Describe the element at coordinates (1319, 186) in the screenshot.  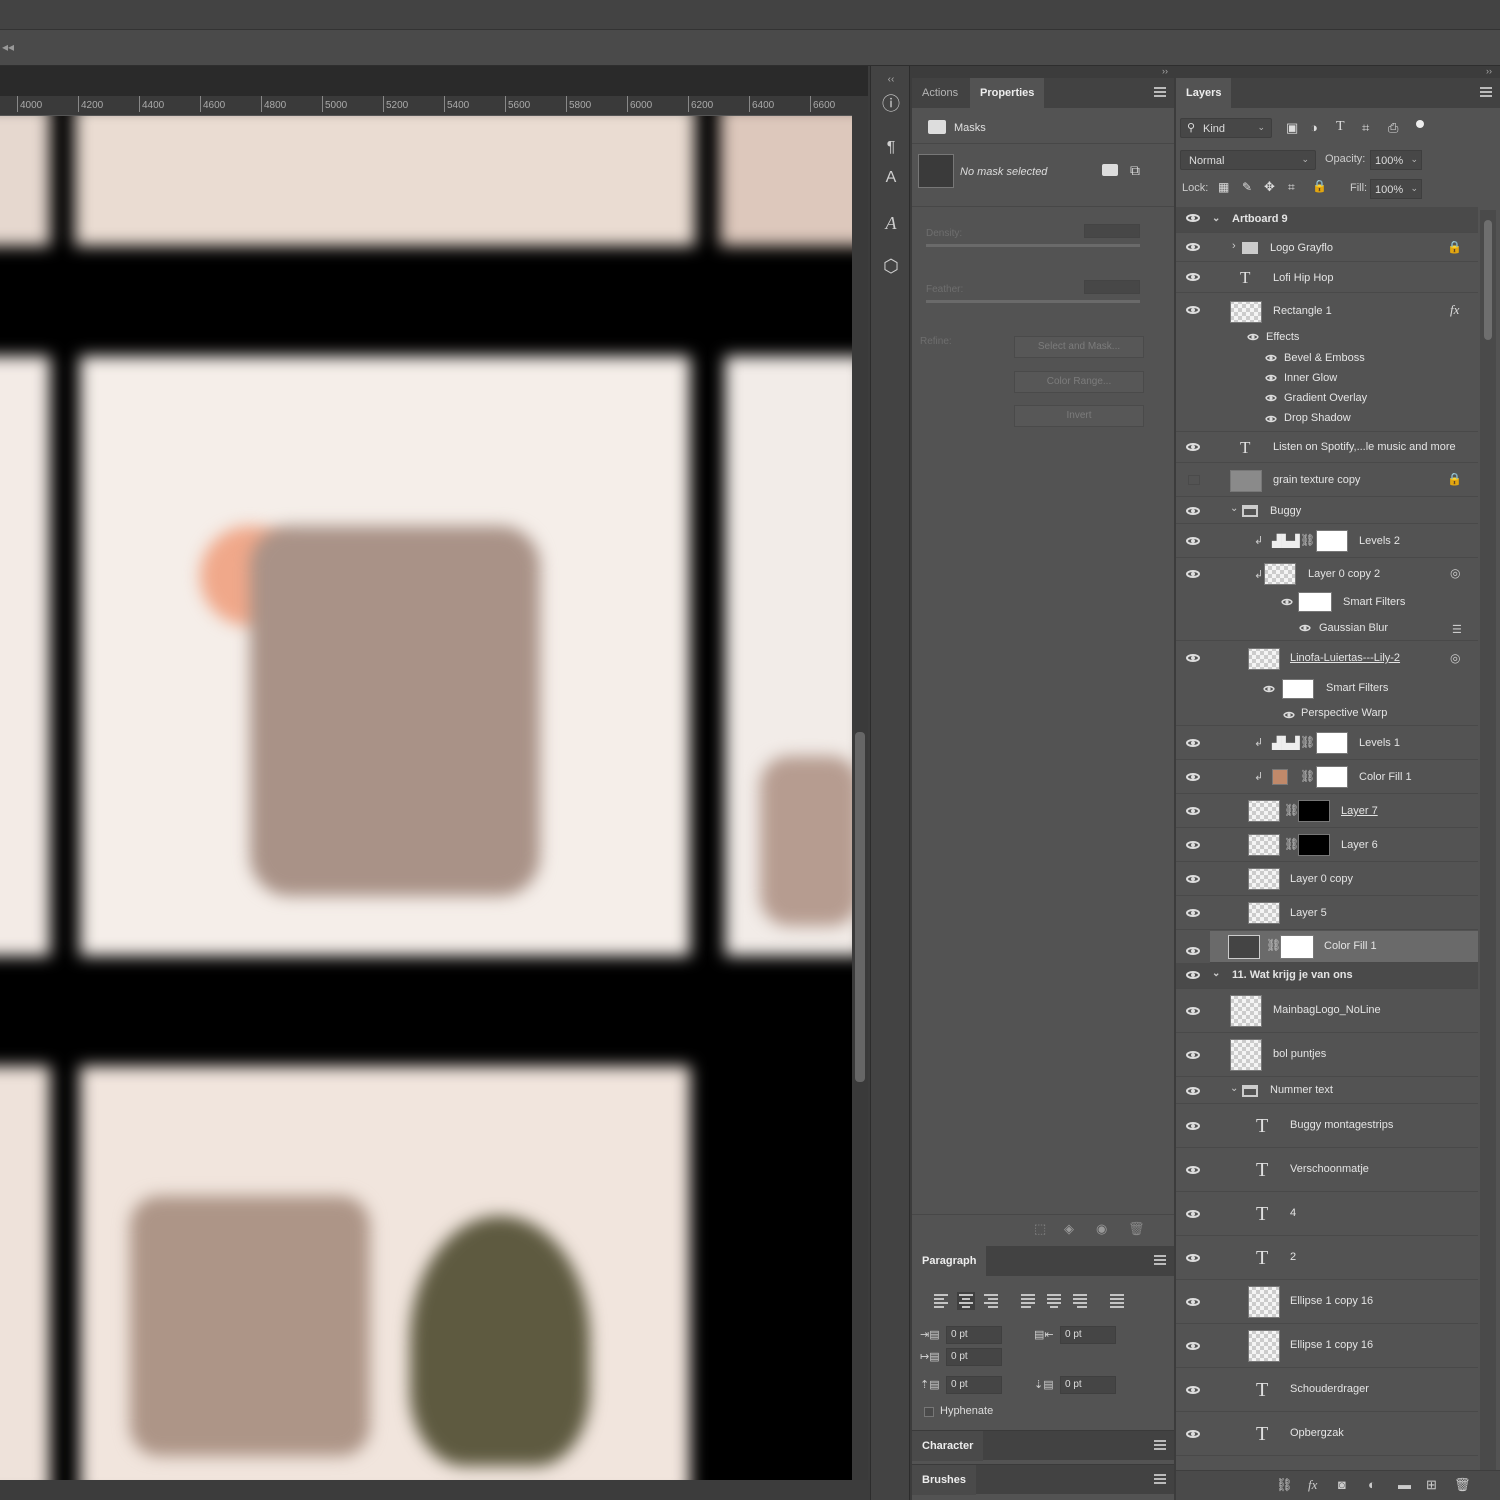
I see `lock-all-icon: 🔒` at that location.